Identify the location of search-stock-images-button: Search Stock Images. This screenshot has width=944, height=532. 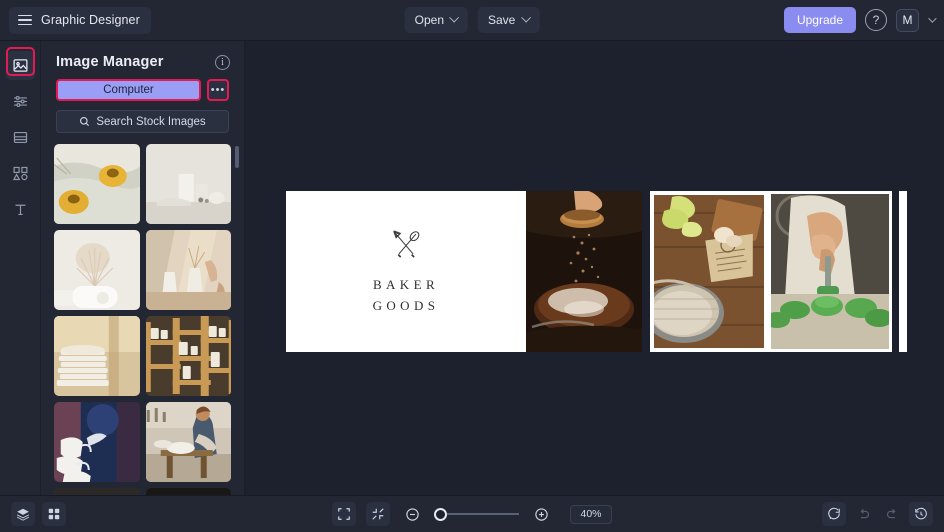
(142, 121).